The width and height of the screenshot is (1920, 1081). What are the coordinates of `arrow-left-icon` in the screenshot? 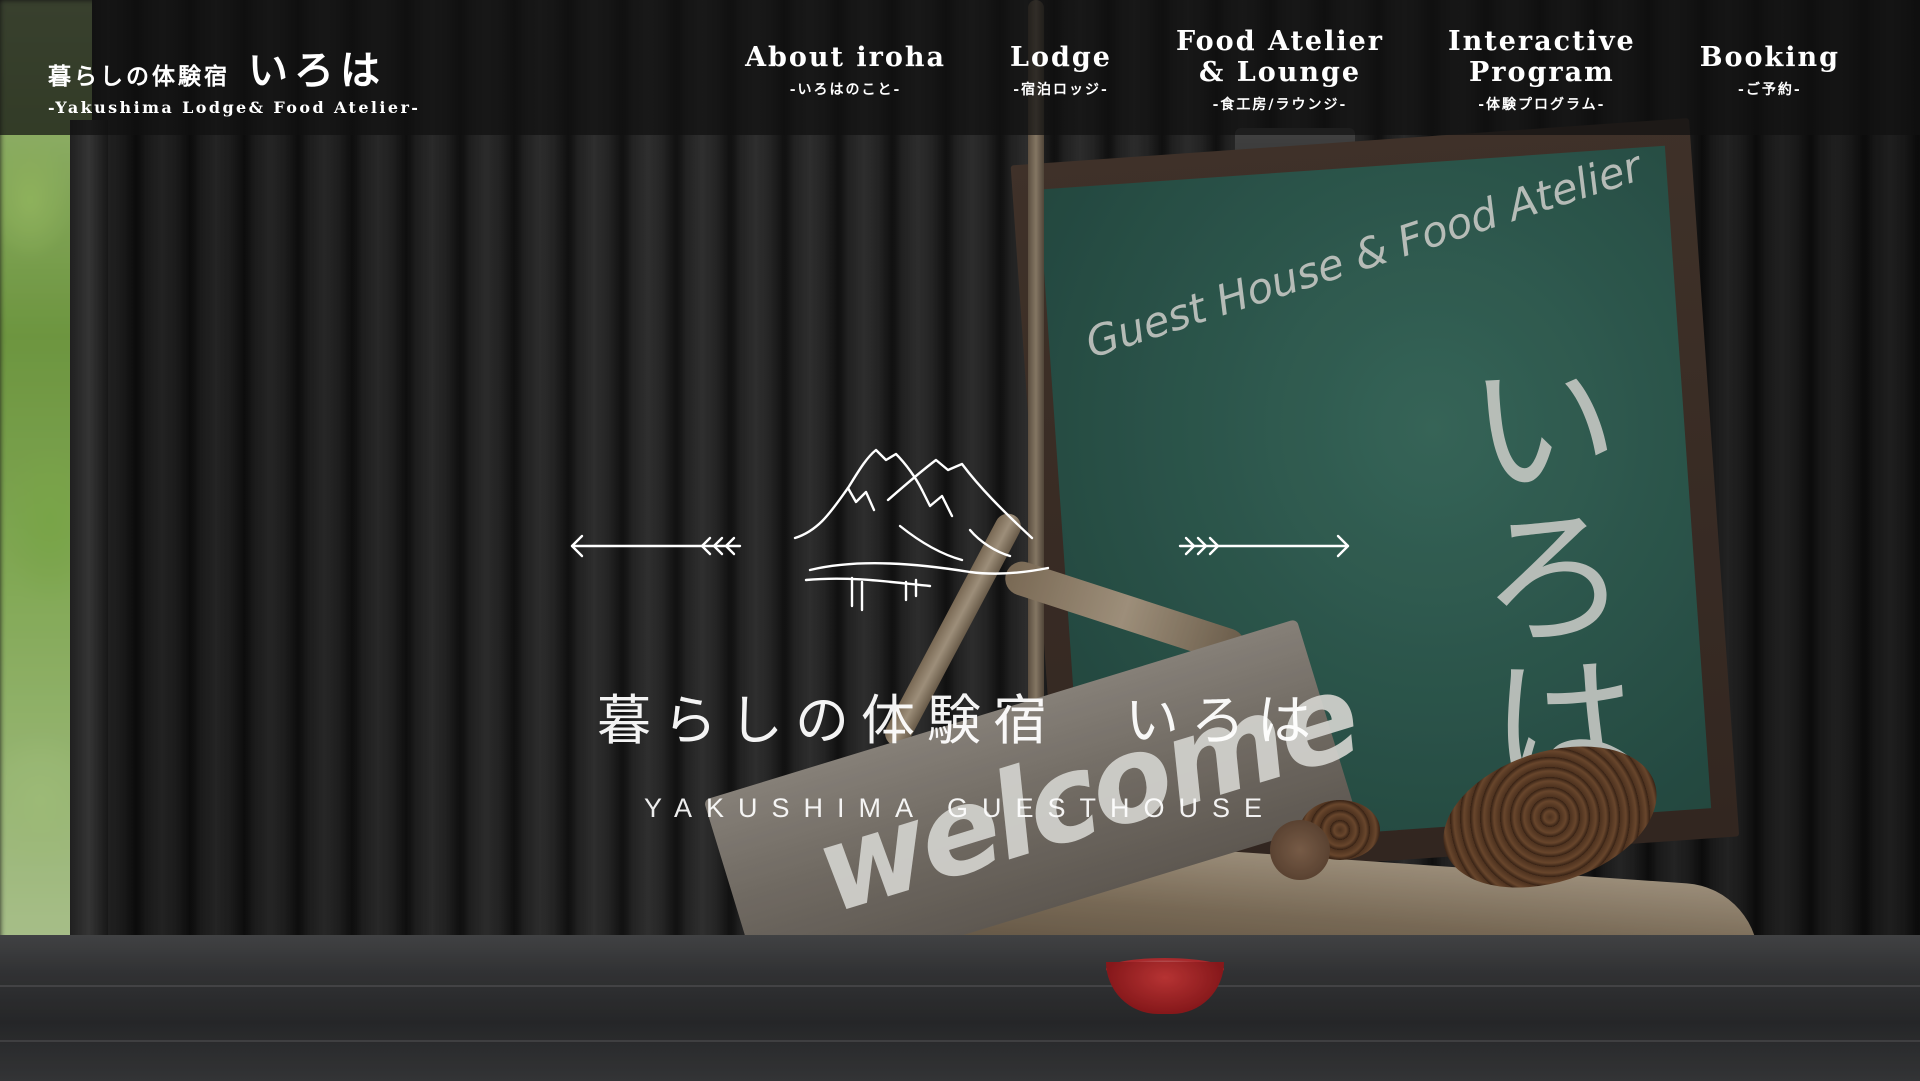 It's located at (656, 546).